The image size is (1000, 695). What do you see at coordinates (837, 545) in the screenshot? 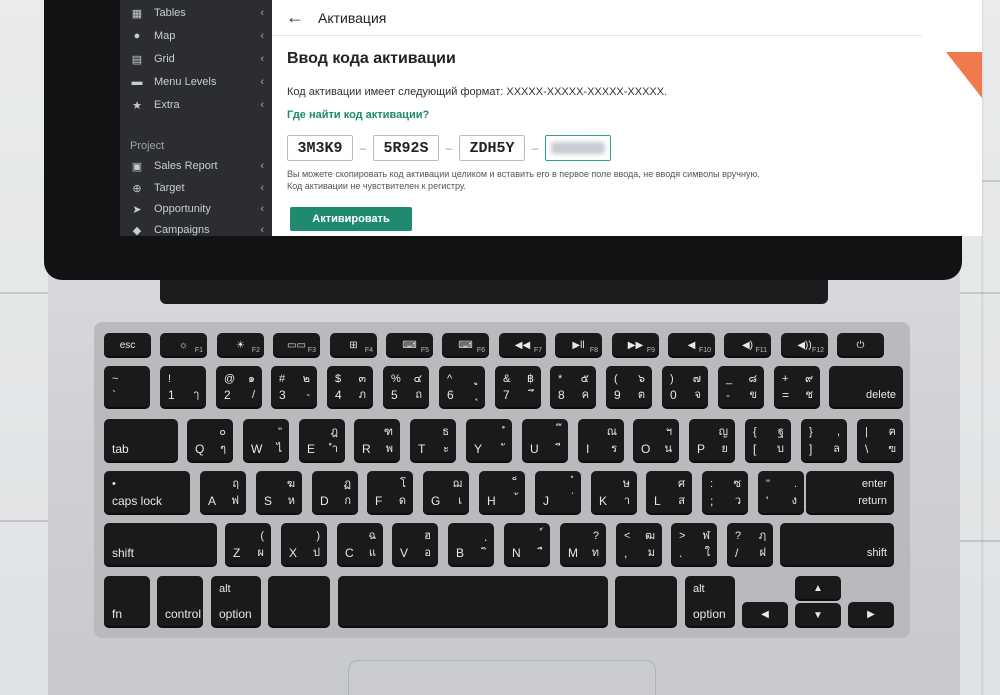
I see `right-shift-key: shift` at bounding box center [837, 545].